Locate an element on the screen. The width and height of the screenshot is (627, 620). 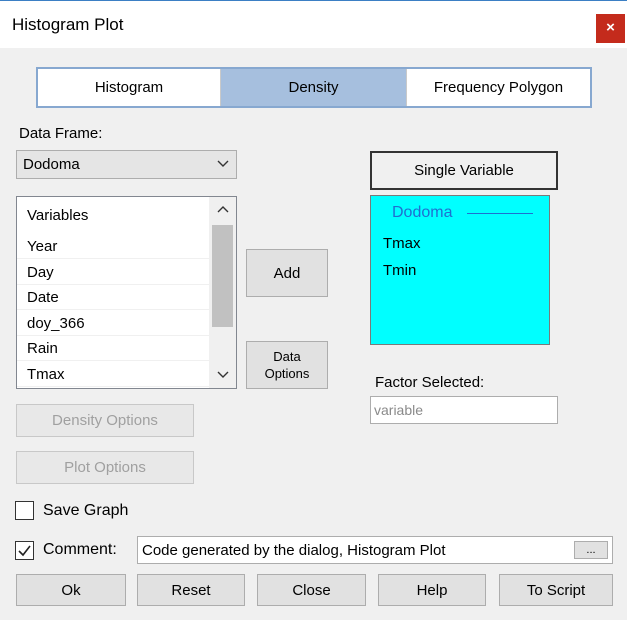
single-variable-label: Single Variable is located at coordinates (464, 170).